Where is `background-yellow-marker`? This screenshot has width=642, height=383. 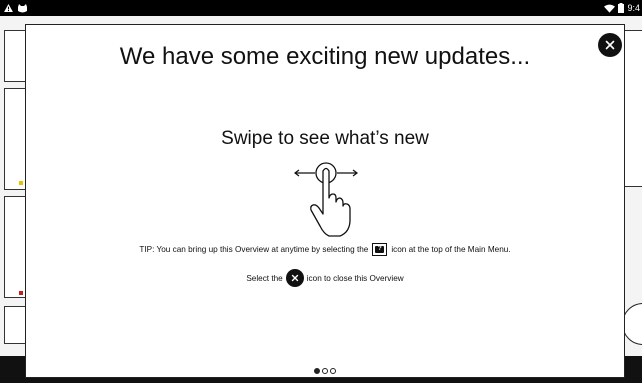 background-yellow-marker is located at coordinates (21, 183).